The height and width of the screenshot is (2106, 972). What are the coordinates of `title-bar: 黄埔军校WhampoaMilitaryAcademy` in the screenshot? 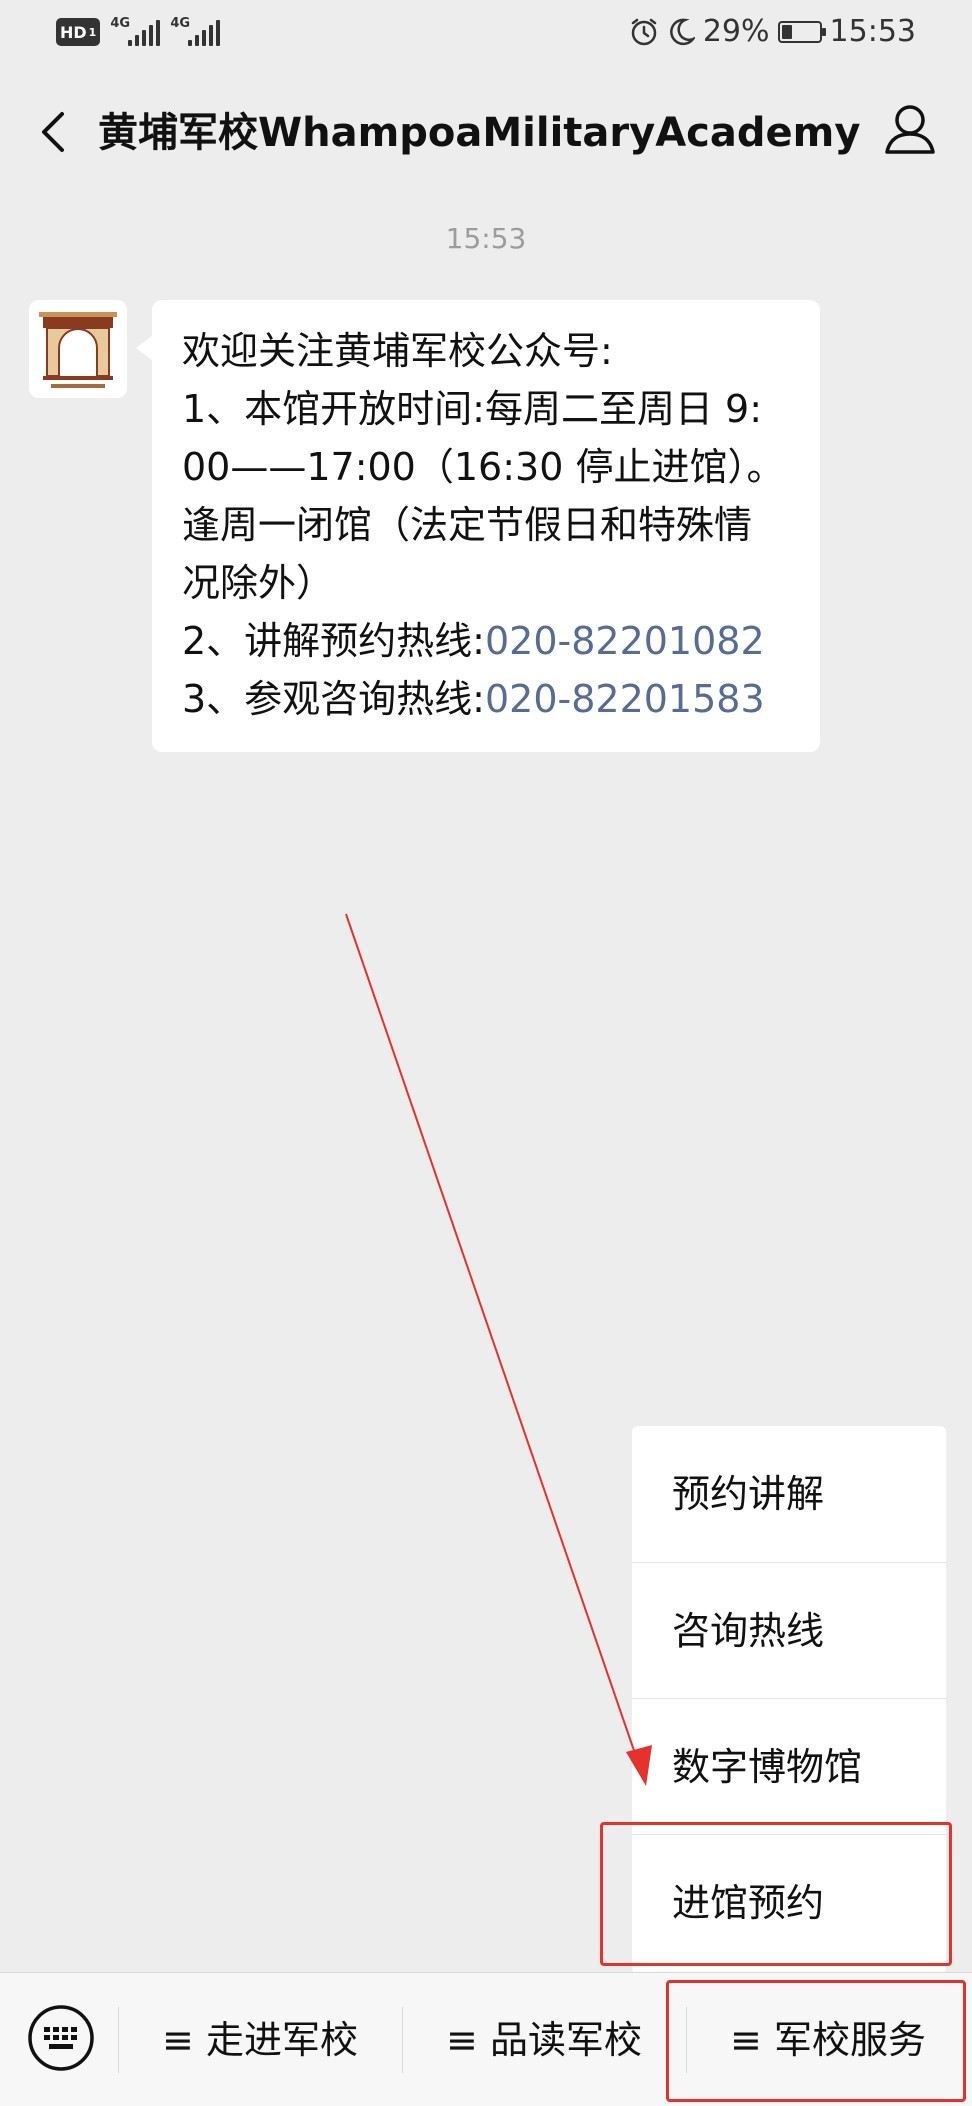 It's located at (486, 131).